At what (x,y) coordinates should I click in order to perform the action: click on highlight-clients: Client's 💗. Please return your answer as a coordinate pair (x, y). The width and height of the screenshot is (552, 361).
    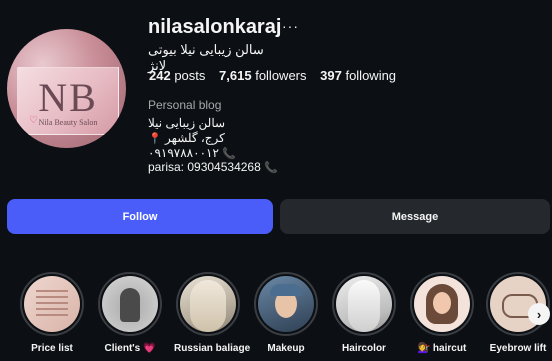
    Looking at the image, I should click on (130, 313).